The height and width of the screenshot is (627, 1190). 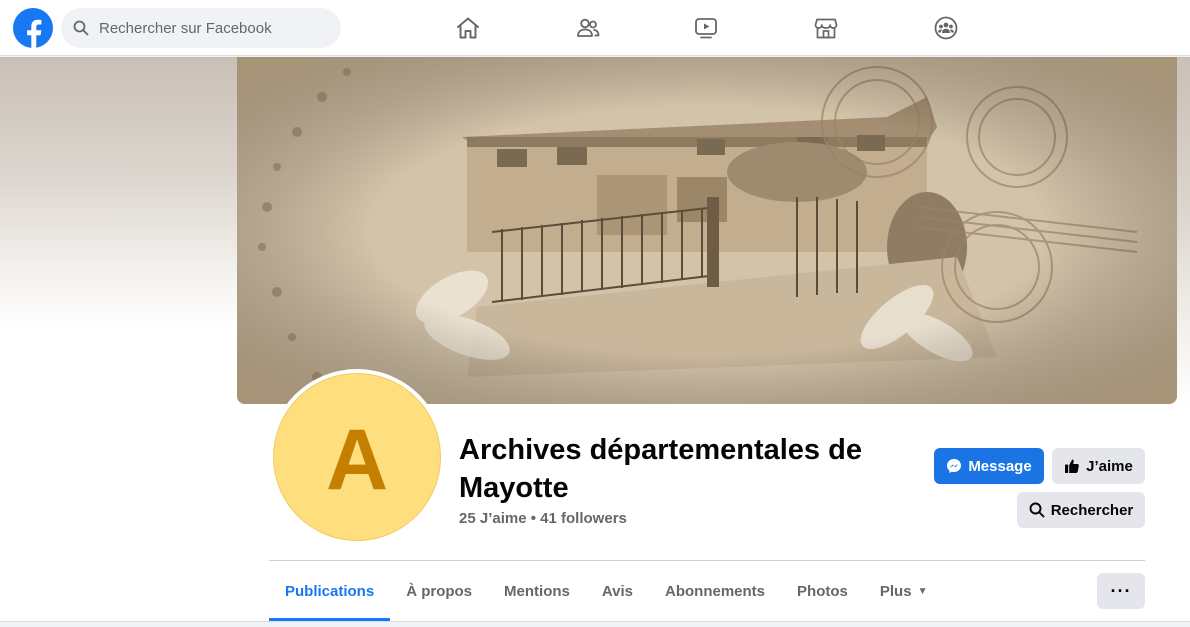 What do you see at coordinates (1183, 232) in the screenshot?
I see `cover-background-fade-right` at bounding box center [1183, 232].